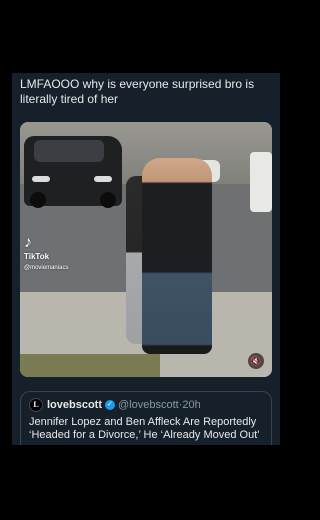 This screenshot has width=320, height=520. I want to click on quoted-post-header: L lovebscott ✓ @lovebscott · 20h, so click(146, 405).